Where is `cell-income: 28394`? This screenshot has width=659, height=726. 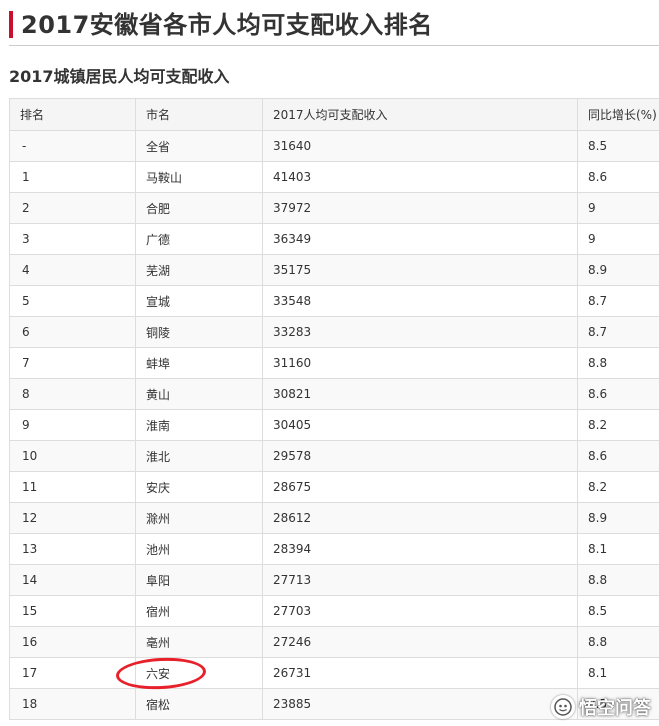 cell-income: 28394 is located at coordinates (420, 549).